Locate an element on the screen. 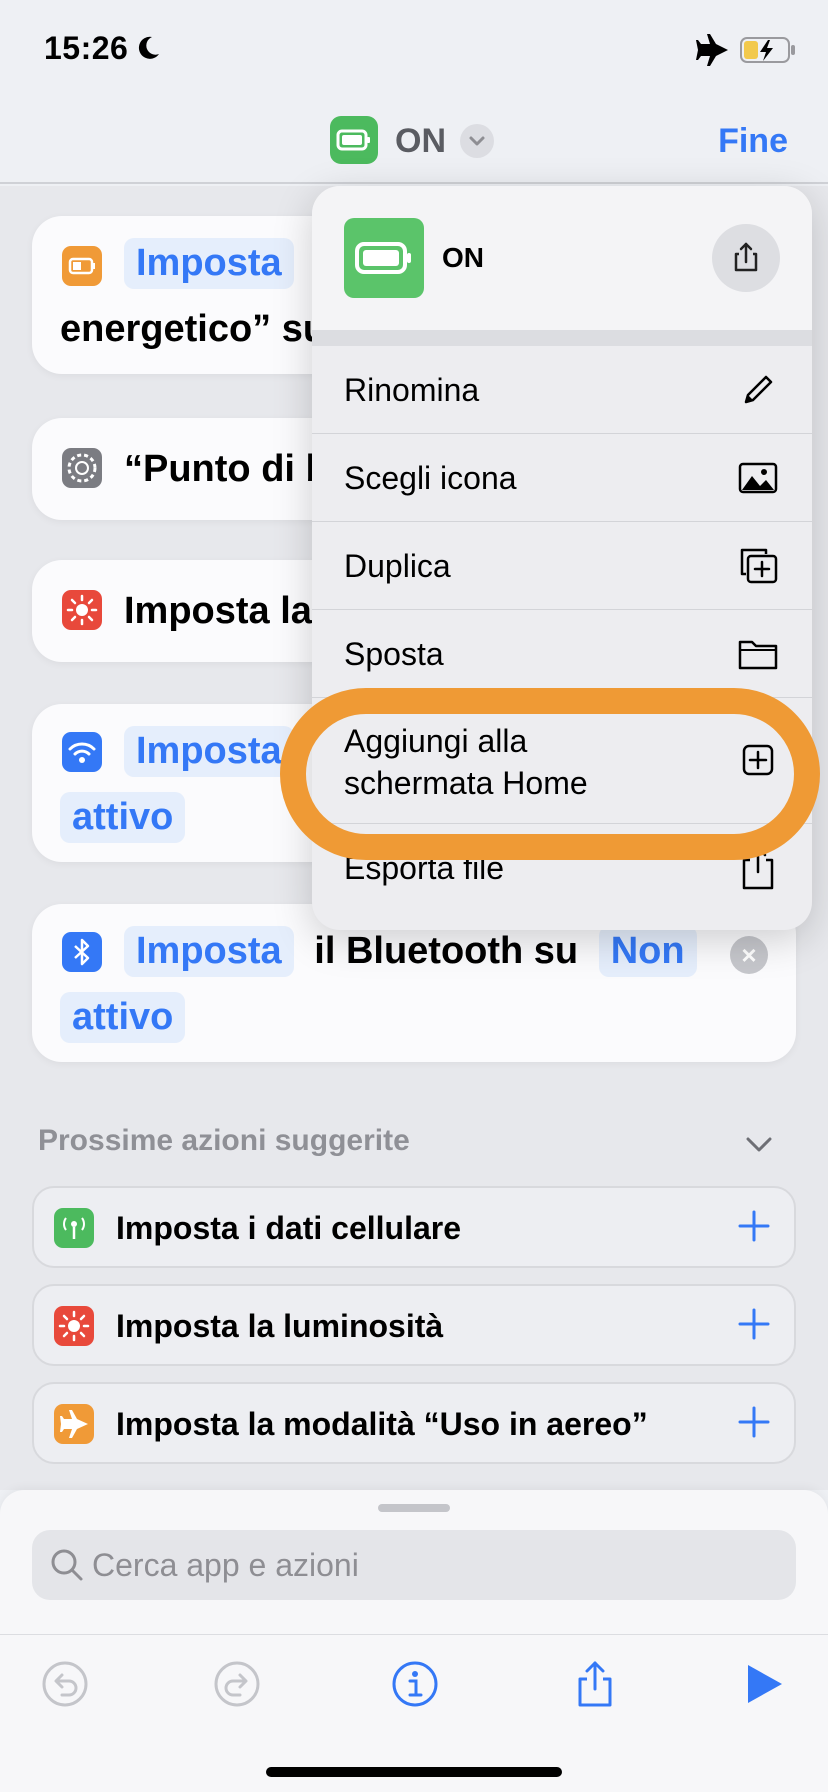  bluetooth-icon is located at coordinates (82, 952).